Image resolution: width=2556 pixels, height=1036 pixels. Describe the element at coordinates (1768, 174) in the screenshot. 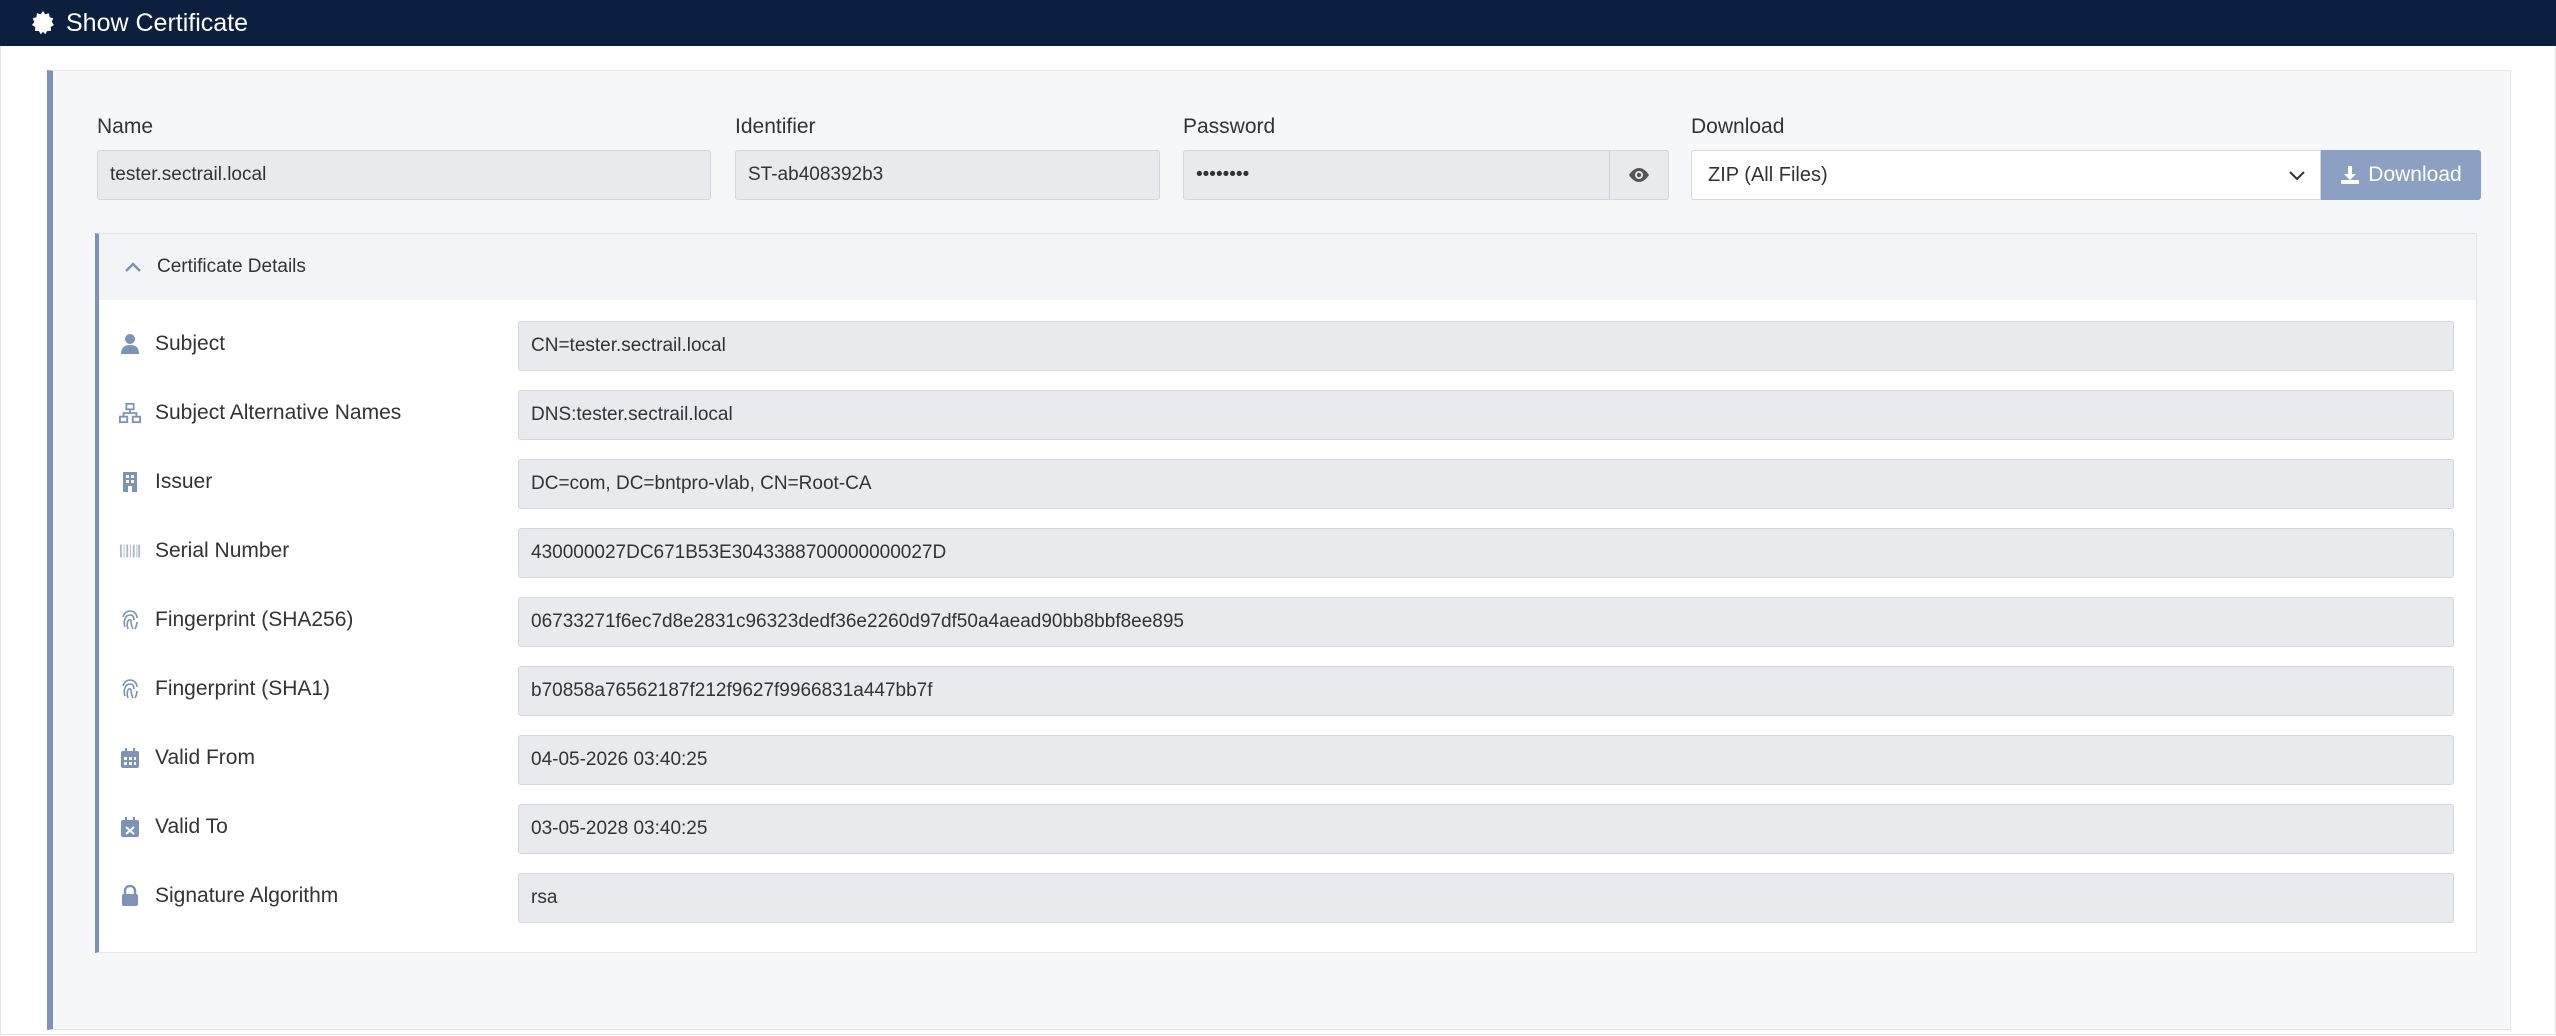

I see `download-format-value: ZIP (All Files)` at that location.